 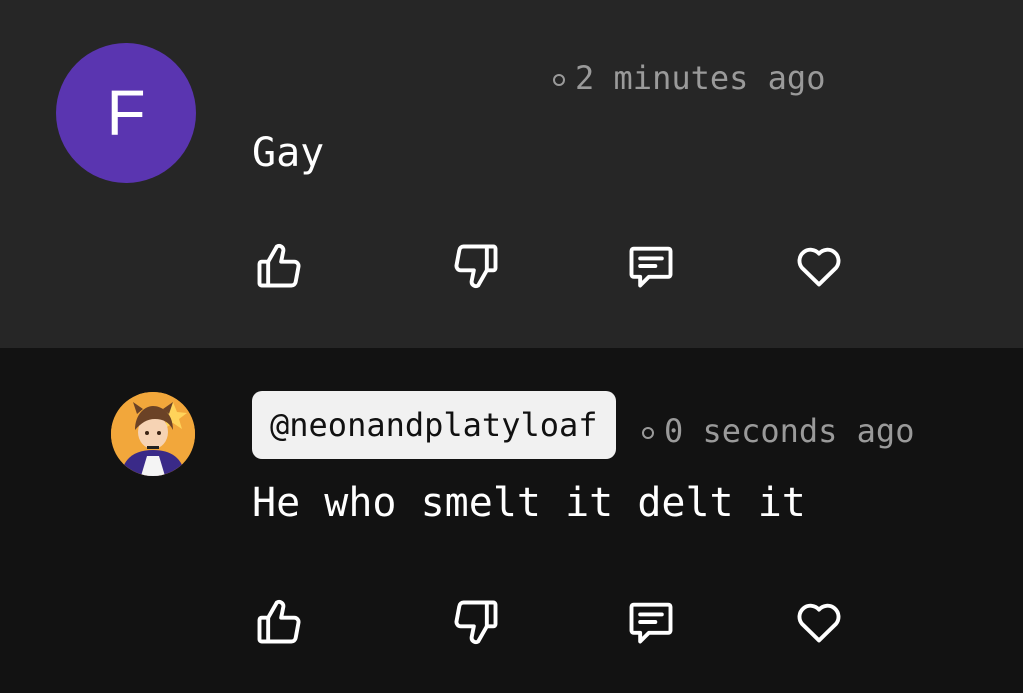 I want to click on timestamp: 2 minutes ago, so click(x=700, y=78).